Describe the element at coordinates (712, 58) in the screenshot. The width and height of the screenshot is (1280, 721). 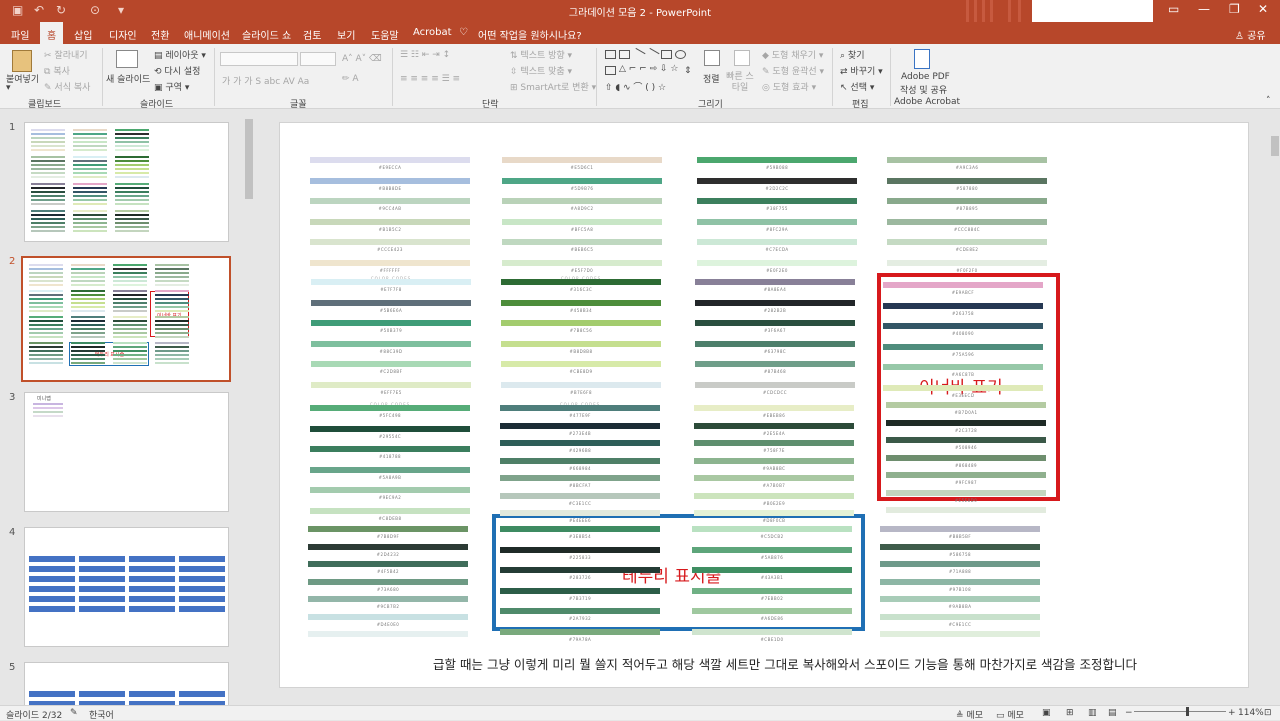
I see `arrange-icon` at that location.